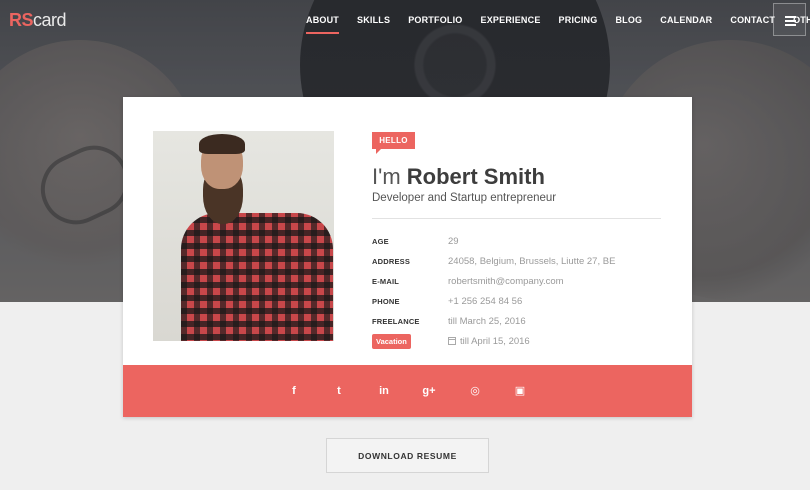 The width and height of the screenshot is (810, 490). I want to click on detail-row-vacation: Vacation till April 15, 2016, so click(522, 344).